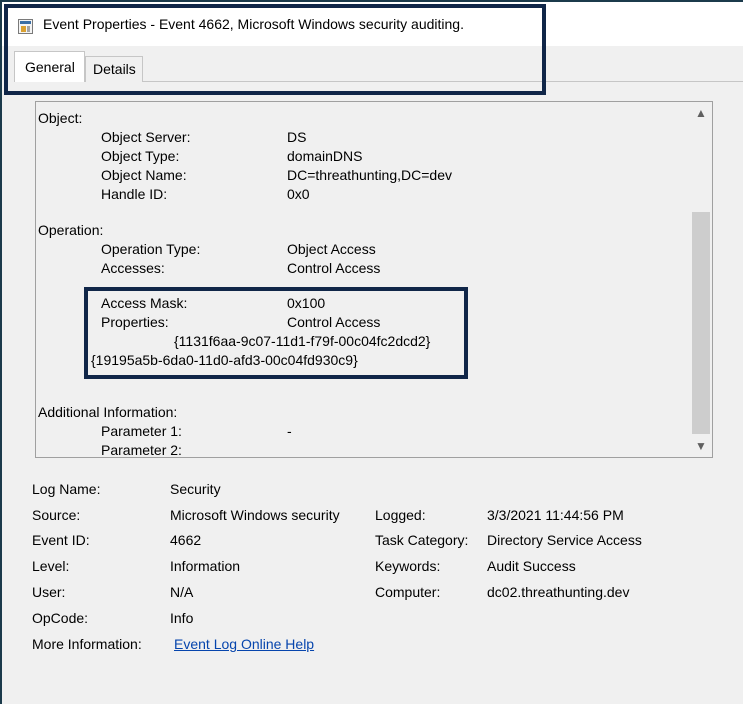 This screenshot has width=743, height=704. What do you see at coordinates (60, 118) in the screenshot?
I see `section-object: Object:` at bounding box center [60, 118].